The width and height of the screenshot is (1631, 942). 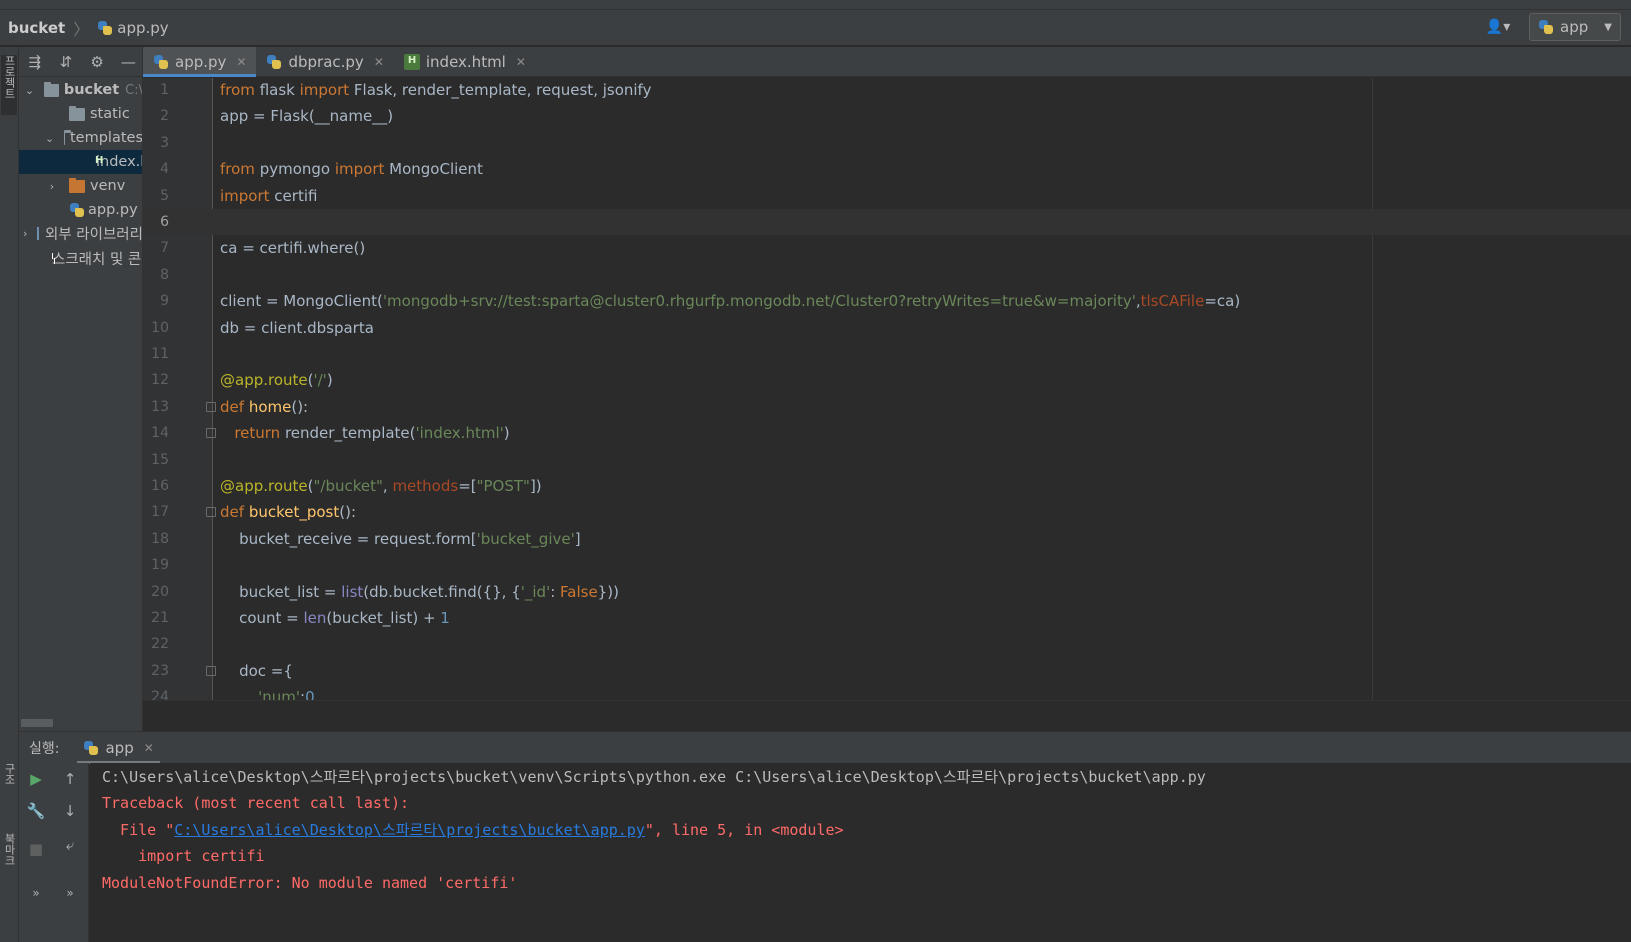 I want to click on run-tab-app: app ✕, so click(x=119, y=748).